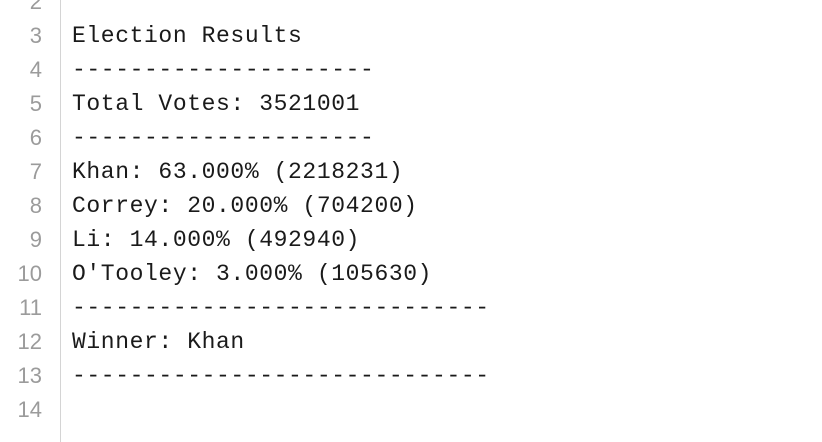  What do you see at coordinates (30, 221) in the screenshot?
I see `line-number-gutter: 2 3 4 5 6 7 8 9 10 11 12 13 14` at bounding box center [30, 221].